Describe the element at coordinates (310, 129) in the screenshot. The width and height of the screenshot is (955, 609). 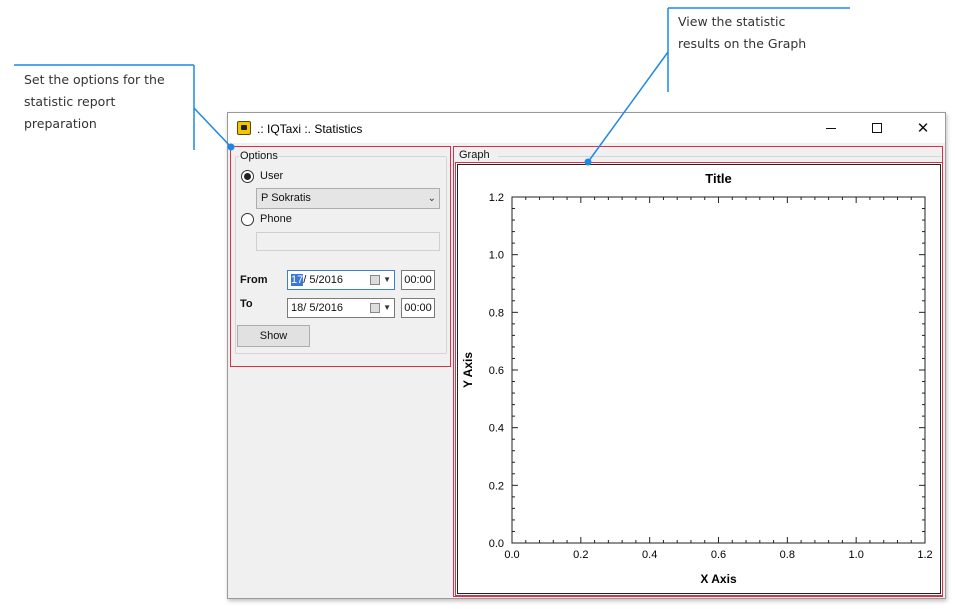
I see `window-title: .: IQTaxi :. Statistics` at that location.